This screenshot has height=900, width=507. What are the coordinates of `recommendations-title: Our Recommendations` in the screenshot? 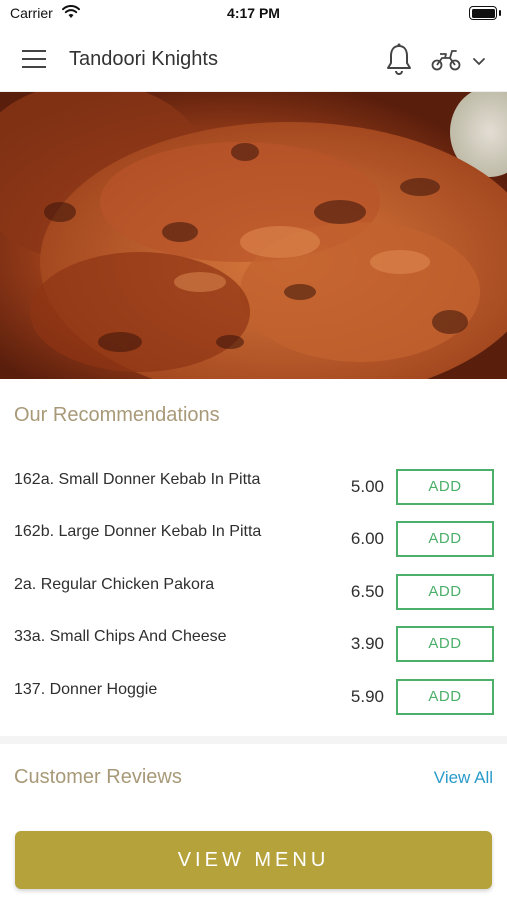 It's located at (117, 415).